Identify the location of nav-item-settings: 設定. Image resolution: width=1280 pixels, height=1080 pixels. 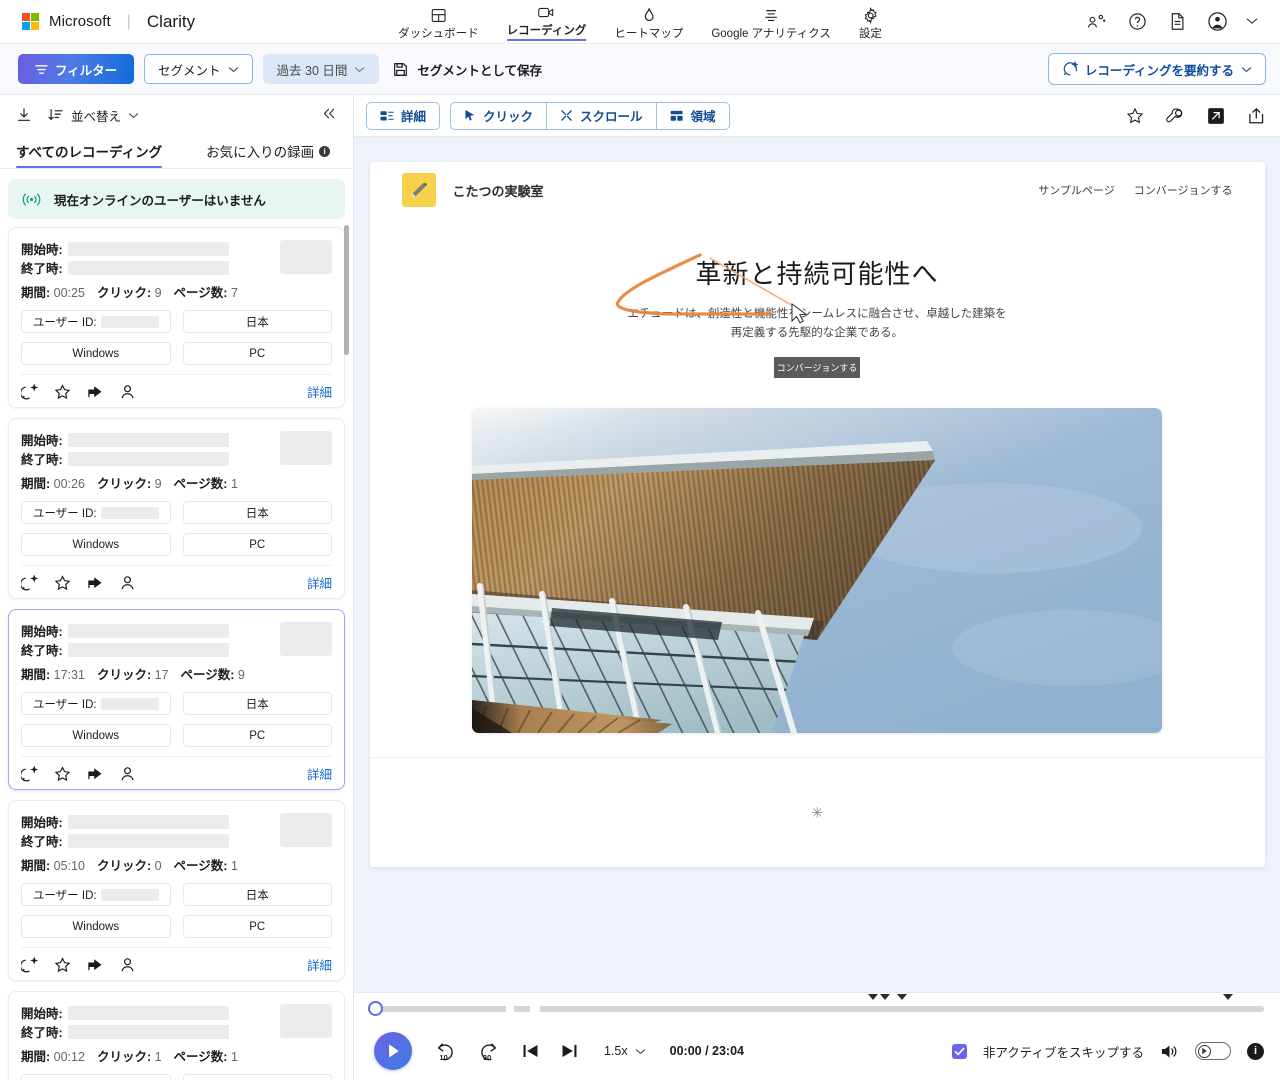
(870, 21).